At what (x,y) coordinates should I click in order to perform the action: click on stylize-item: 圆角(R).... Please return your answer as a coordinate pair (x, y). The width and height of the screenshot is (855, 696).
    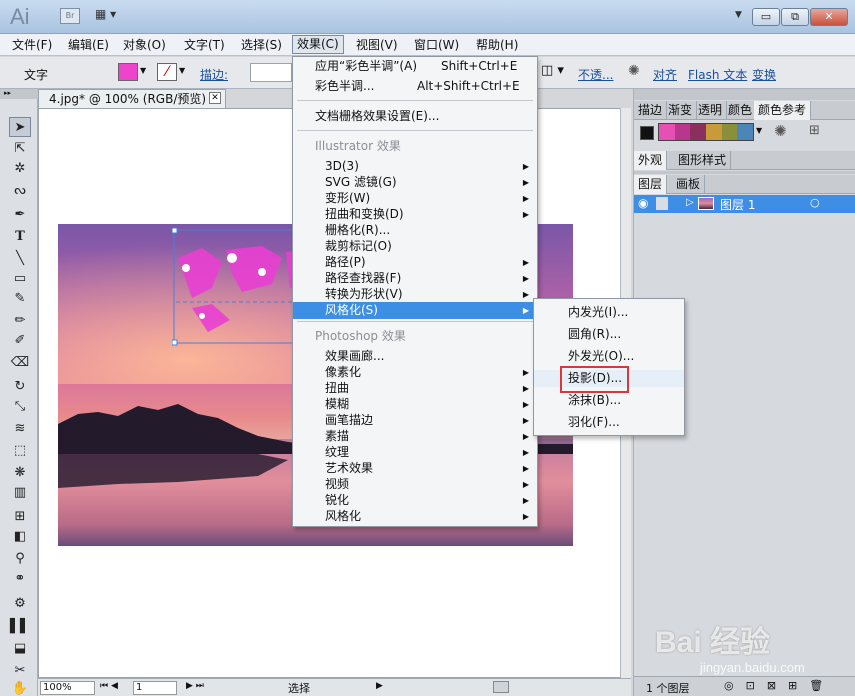
    Looking at the image, I should click on (609, 334).